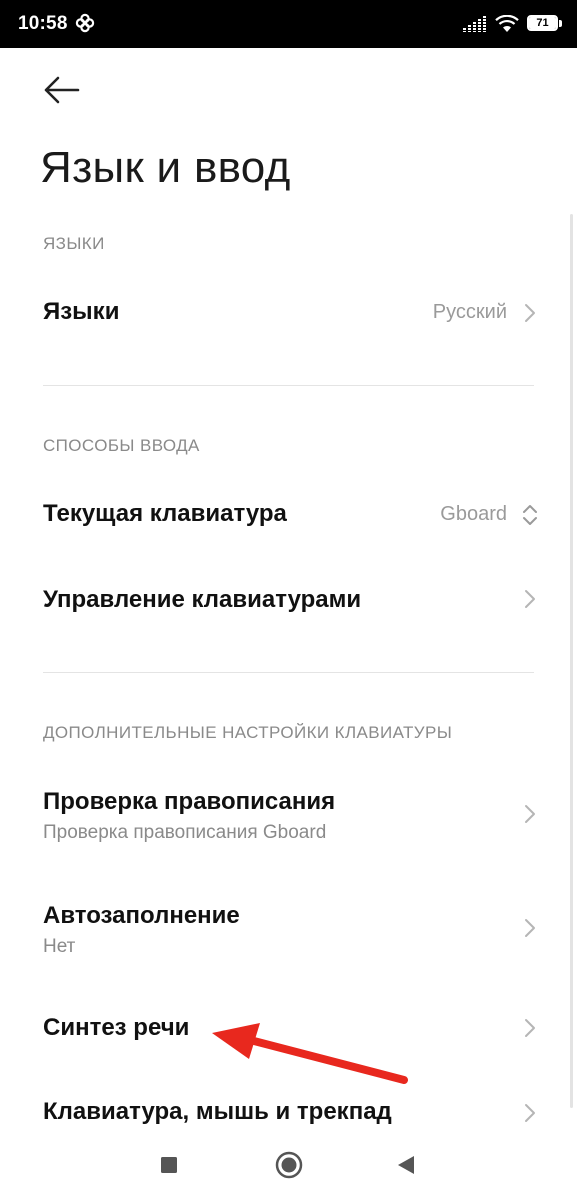 Image resolution: width=577 pixels, height=1200 pixels. What do you see at coordinates (217, 1111) in the screenshot?
I see `row-title: Клавиатура, мышь и трекпад` at bounding box center [217, 1111].